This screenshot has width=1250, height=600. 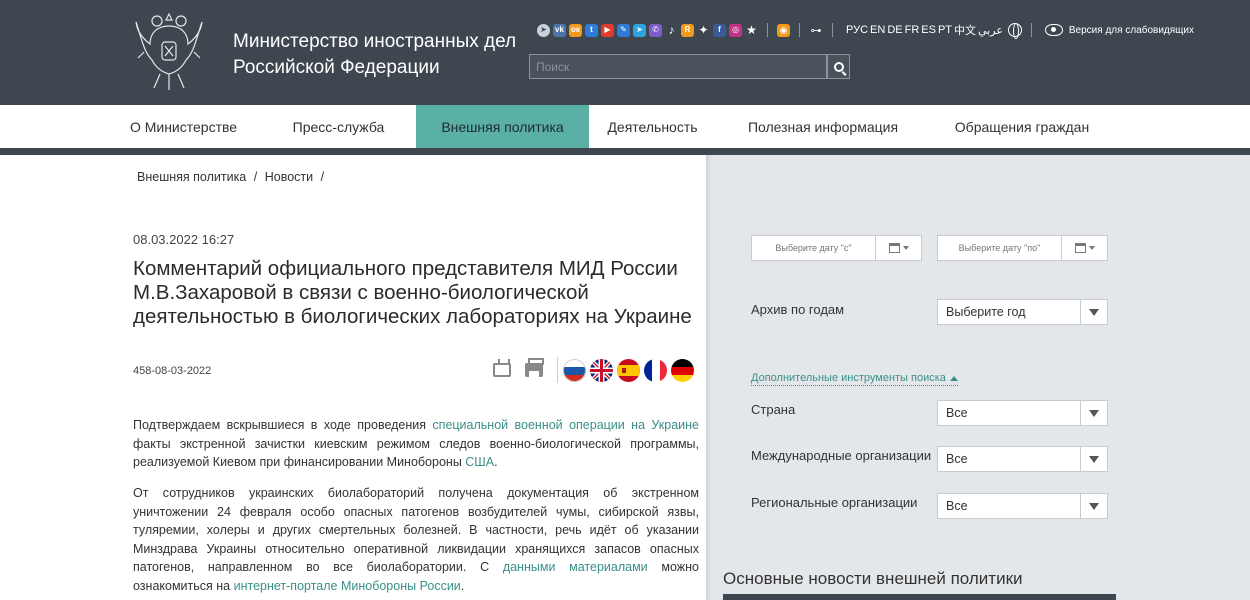 What do you see at coordinates (919, 597) in the screenshot?
I see `news-heading-underline` at bounding box center [919, 597].